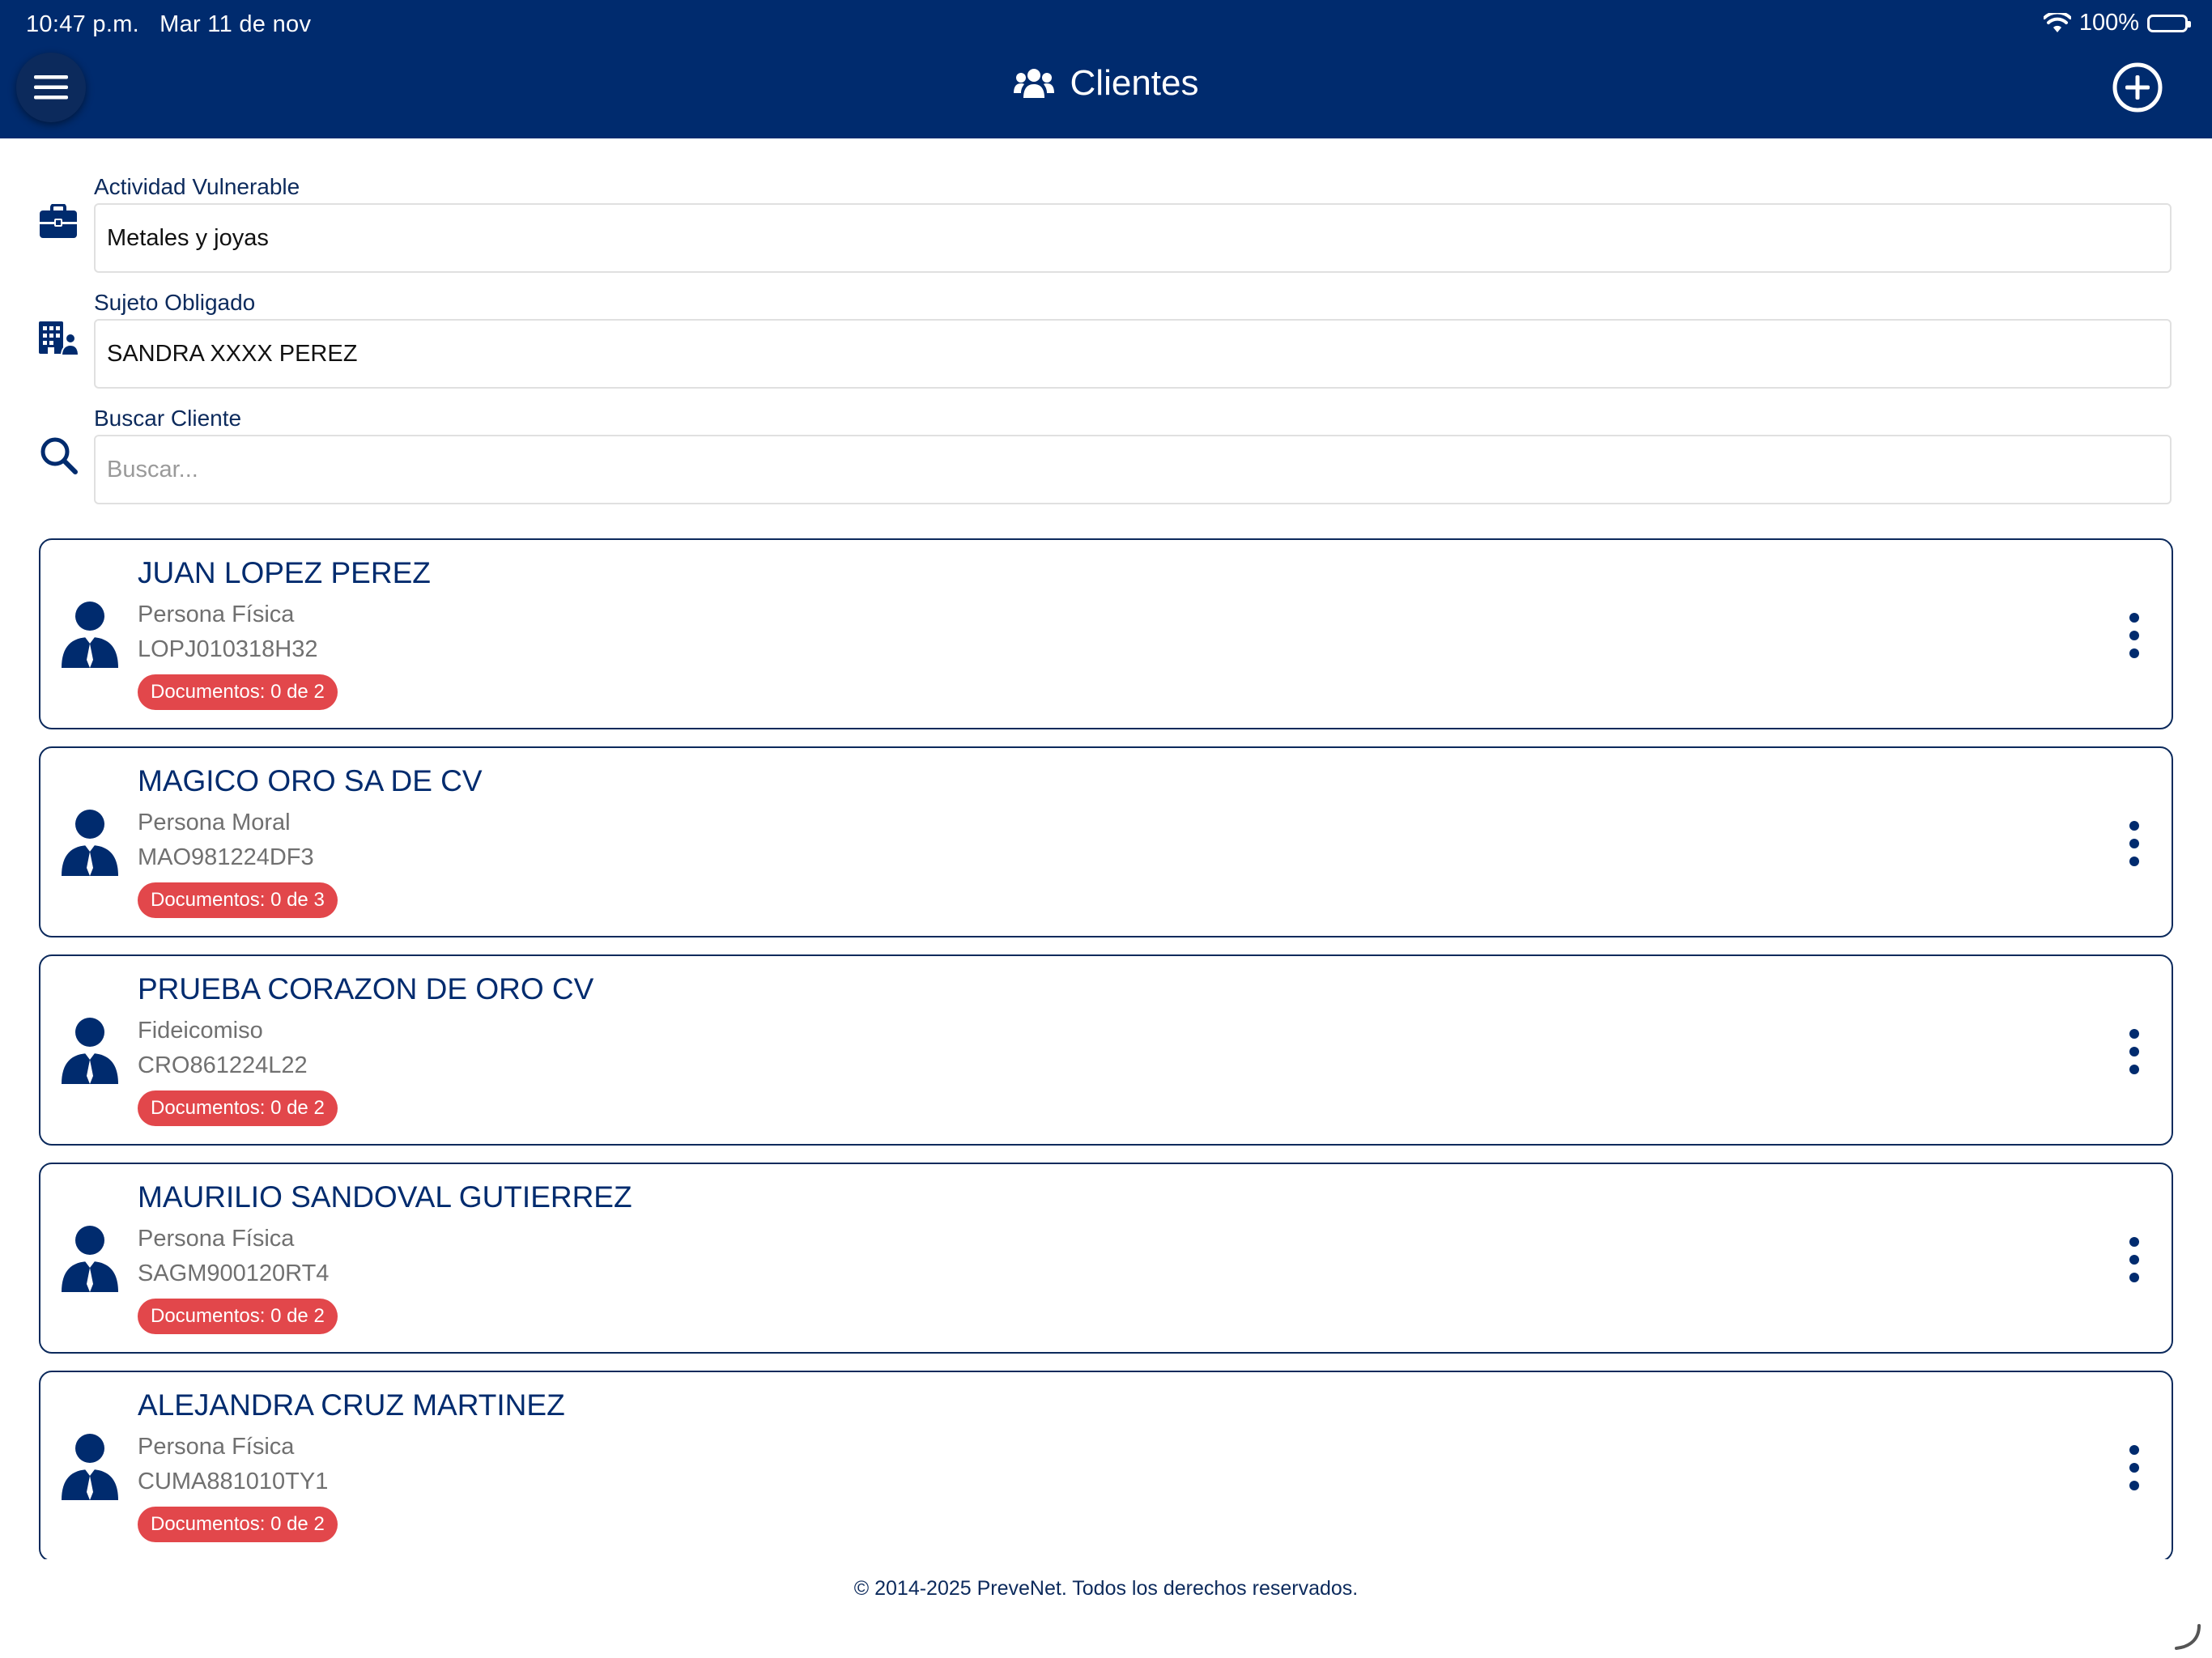 The height and width of the screenshot is (1658, 2212). Describe the element at coordinates (284, 572) in the screenshot. I see `client-name: JUAN LOPEZ PEREZ` at that location.